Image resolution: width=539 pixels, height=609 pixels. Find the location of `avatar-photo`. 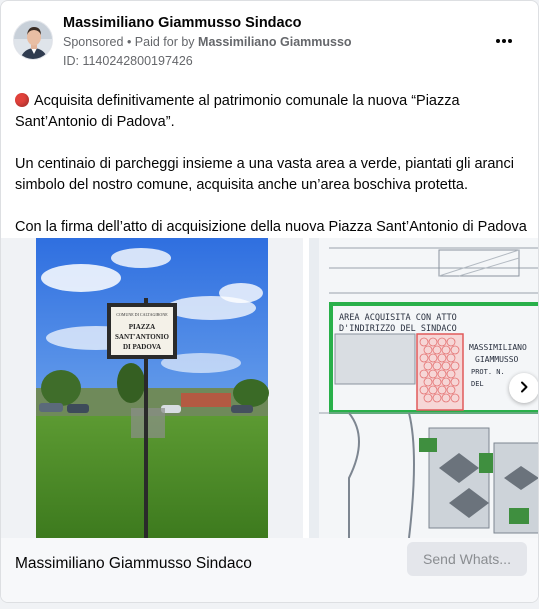

avatar-photo is located at coordinates (33, 40).